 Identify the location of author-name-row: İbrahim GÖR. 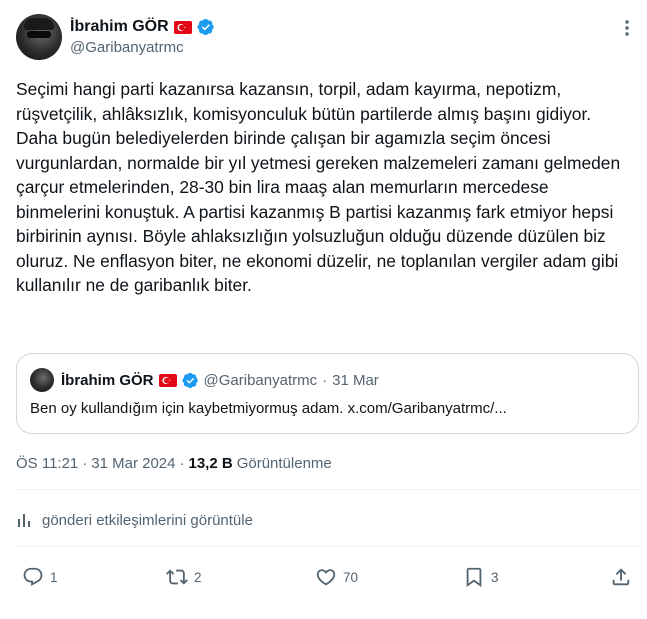
(142, 27).